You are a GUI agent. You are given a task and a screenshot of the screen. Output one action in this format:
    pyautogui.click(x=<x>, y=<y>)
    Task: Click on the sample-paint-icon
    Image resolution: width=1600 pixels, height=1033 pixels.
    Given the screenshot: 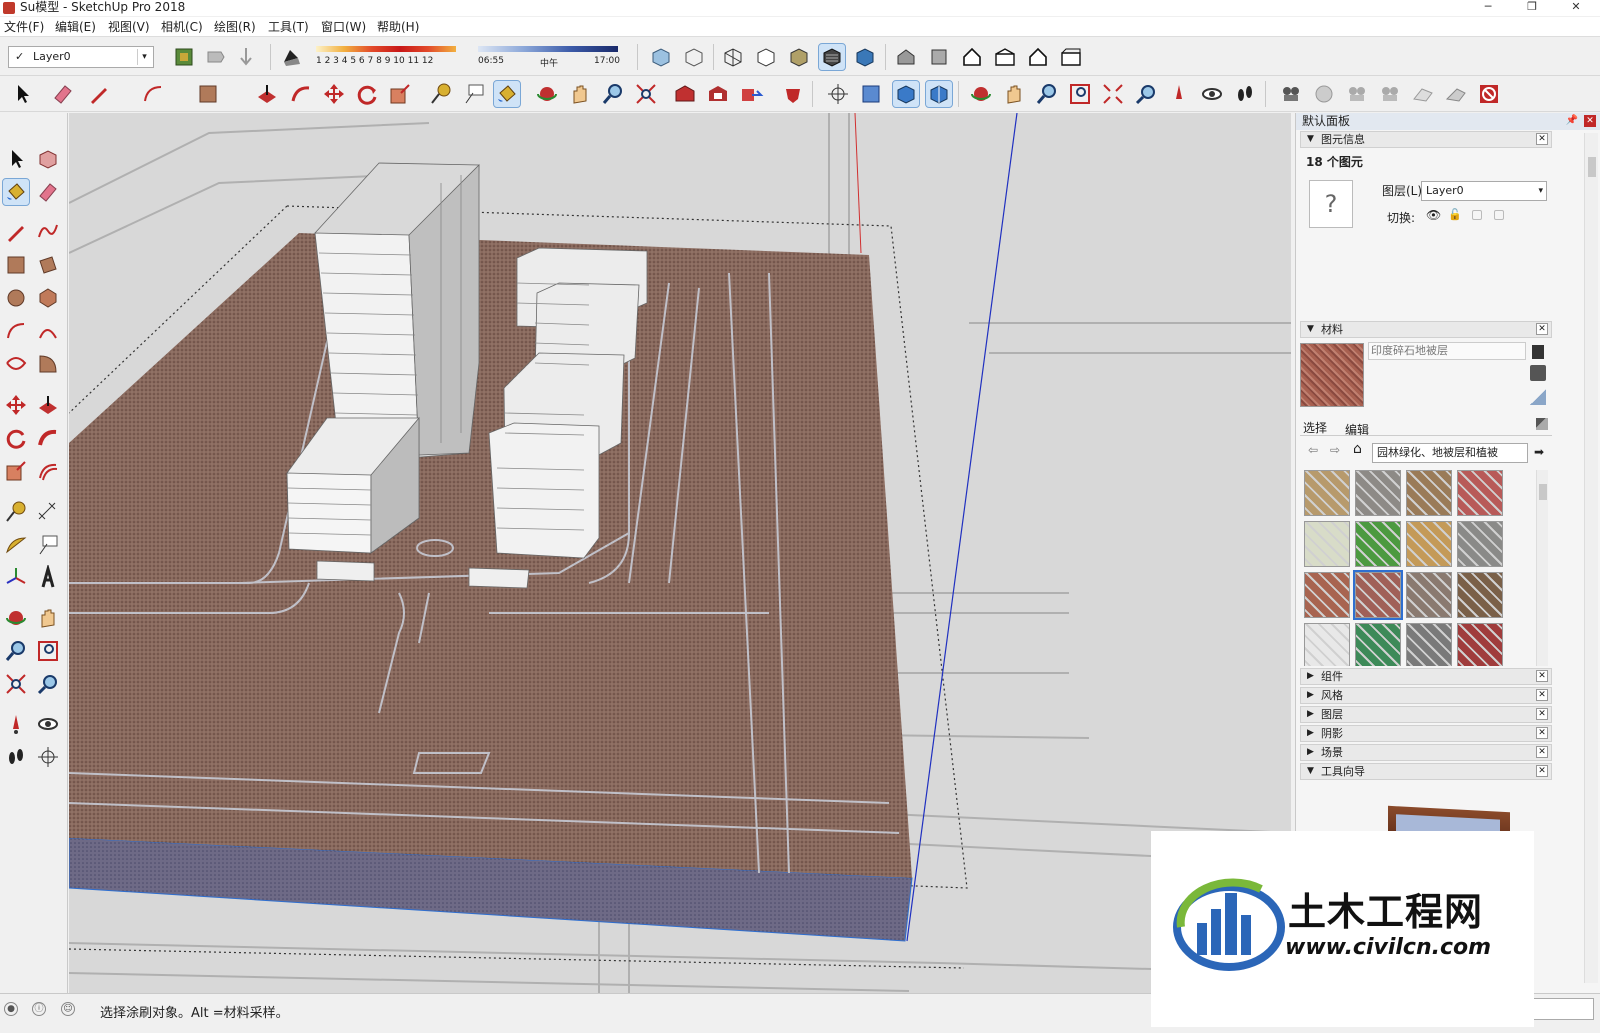 What is the action you would take?
    pyautogui.click(x=1542, y=424)
    